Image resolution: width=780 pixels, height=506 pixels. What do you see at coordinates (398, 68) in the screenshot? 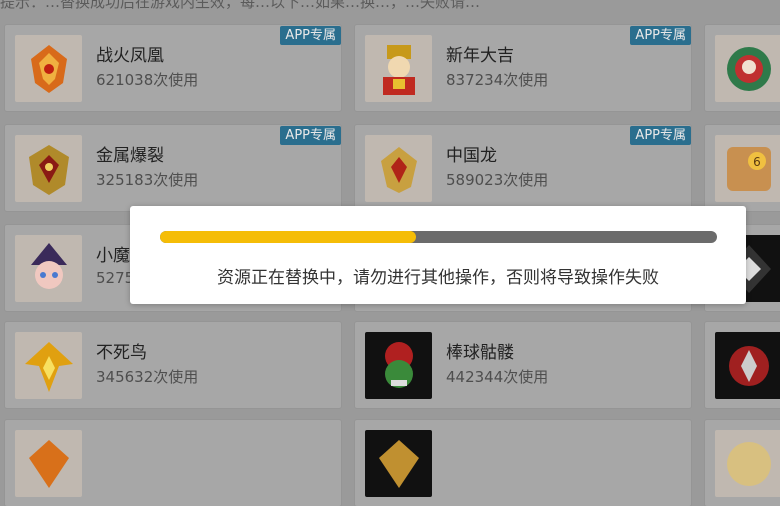
I see `fortune-god-icon` at bounding box center [398, 68].